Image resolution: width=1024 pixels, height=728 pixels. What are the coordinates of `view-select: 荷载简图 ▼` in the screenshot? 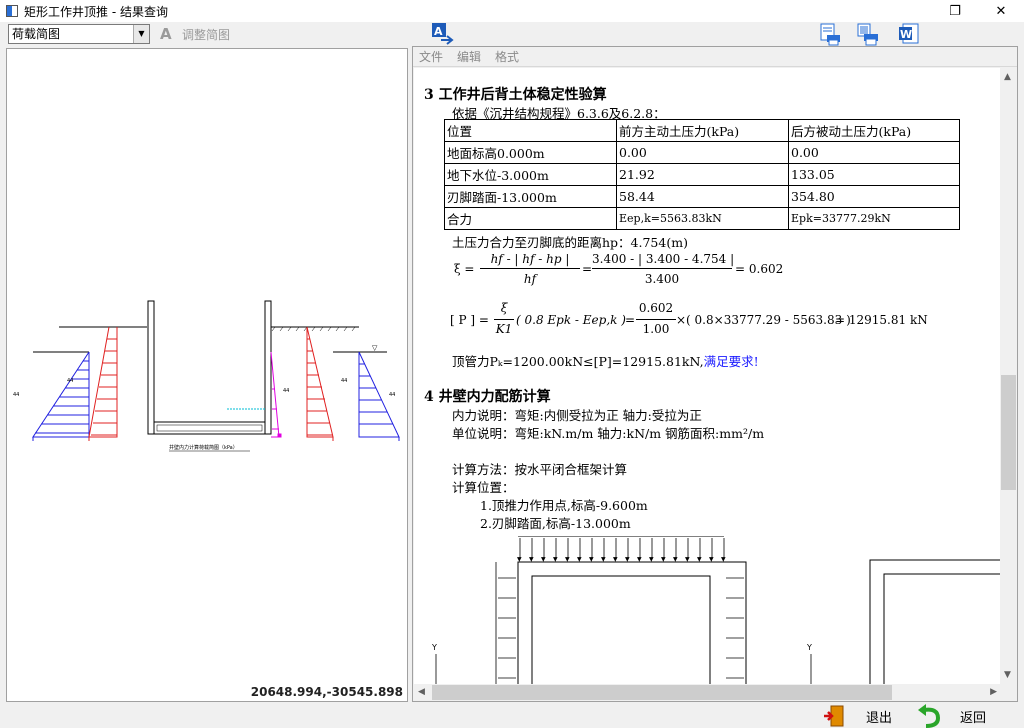 It's located at (79, 34).